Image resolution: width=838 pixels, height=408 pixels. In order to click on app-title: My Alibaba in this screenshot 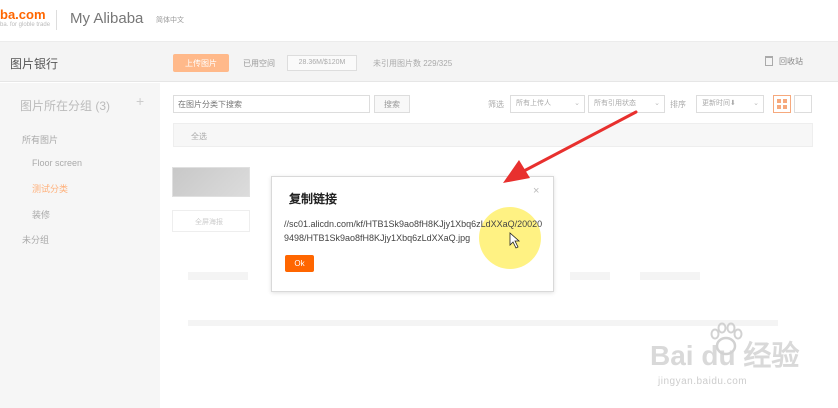, I will do `click(106, 18)`.